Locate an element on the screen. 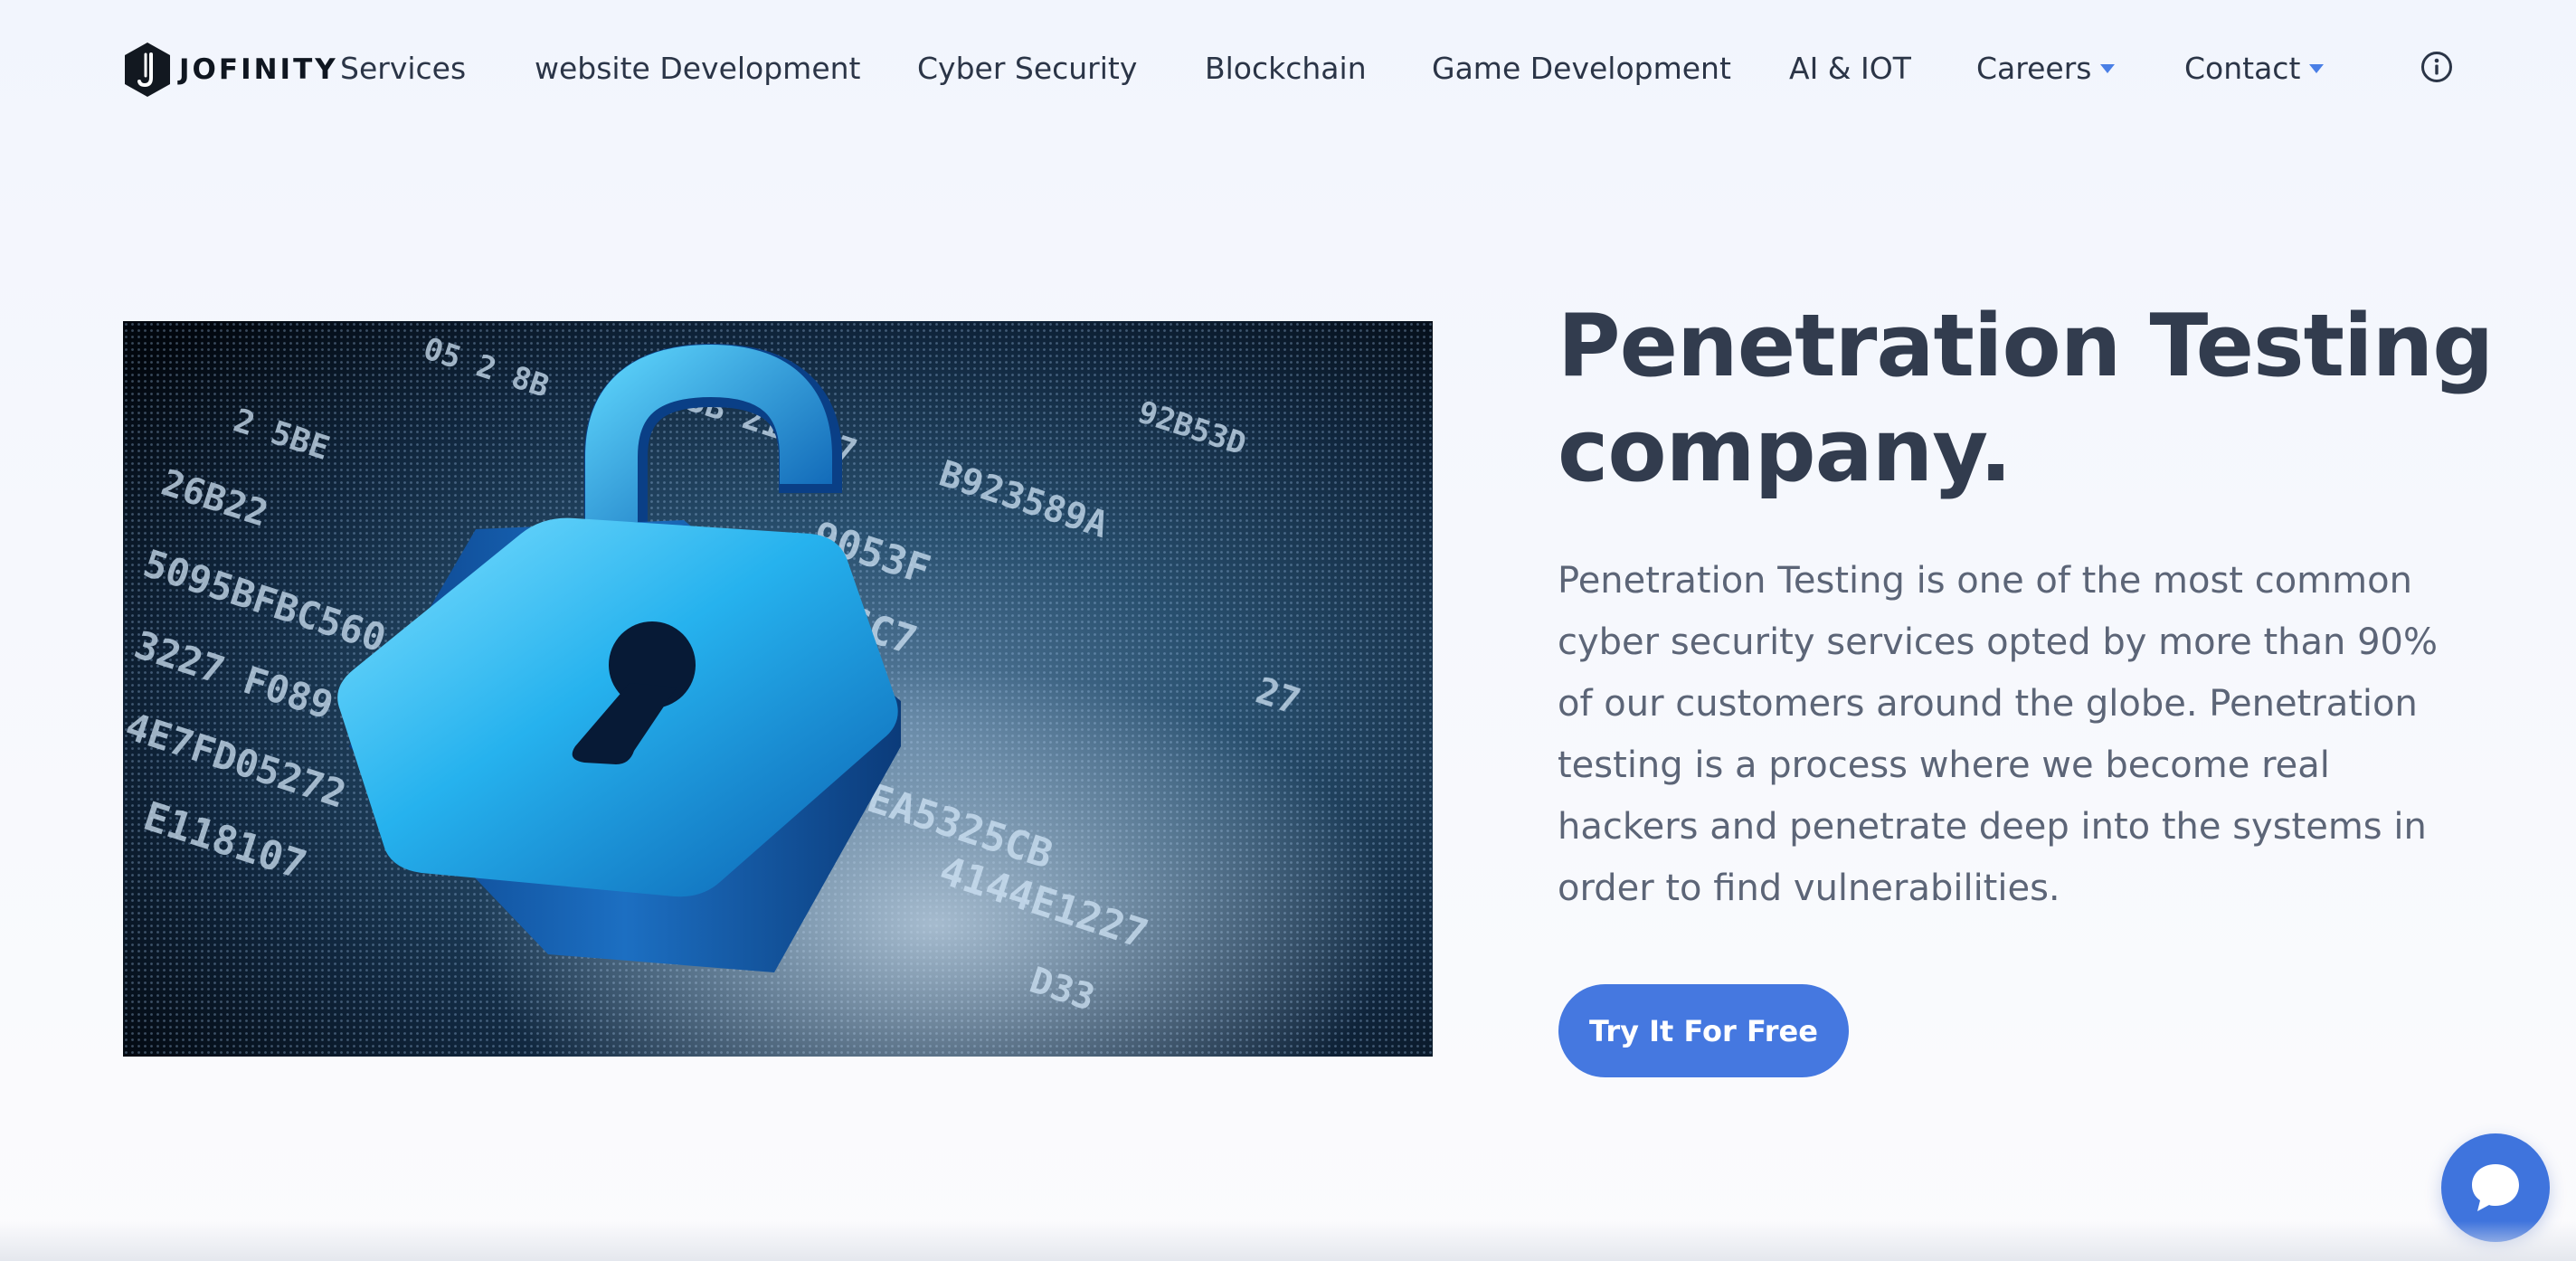  nav-services: Services is located at coordinates (403, 68).